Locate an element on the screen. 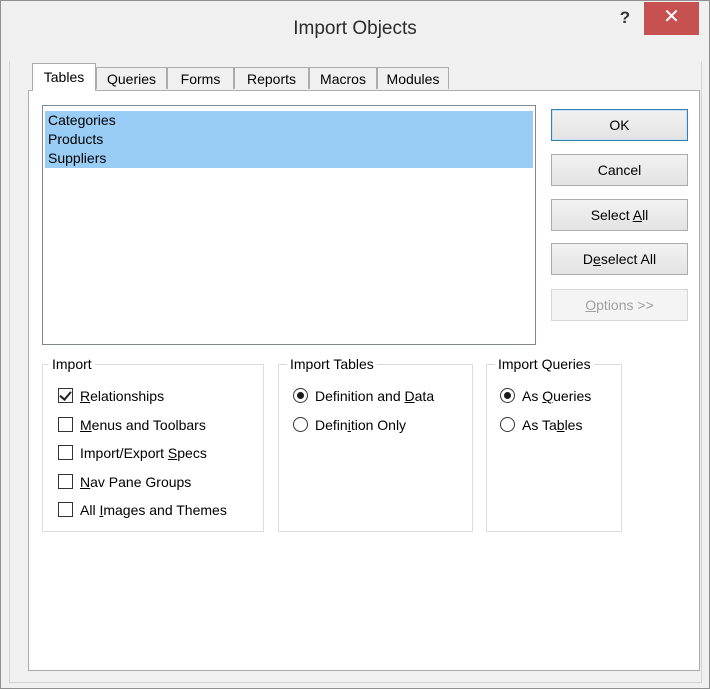 This screenshot has height=689, width=710. tab-tables: Tables is located at coordinates (64, 77).